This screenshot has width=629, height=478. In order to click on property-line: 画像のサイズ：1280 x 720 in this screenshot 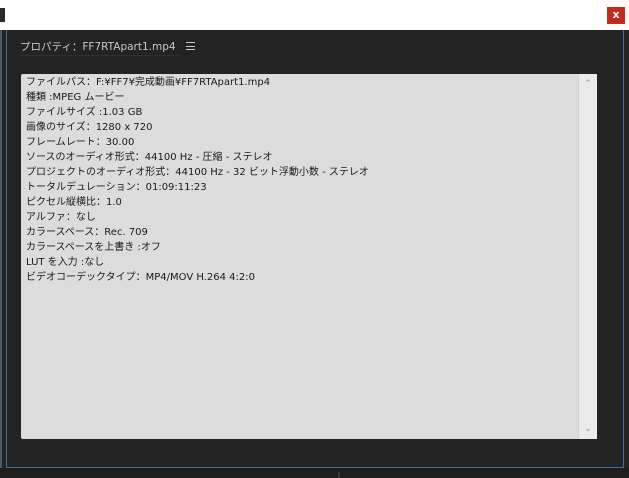, I will do `click(89, 127)`.